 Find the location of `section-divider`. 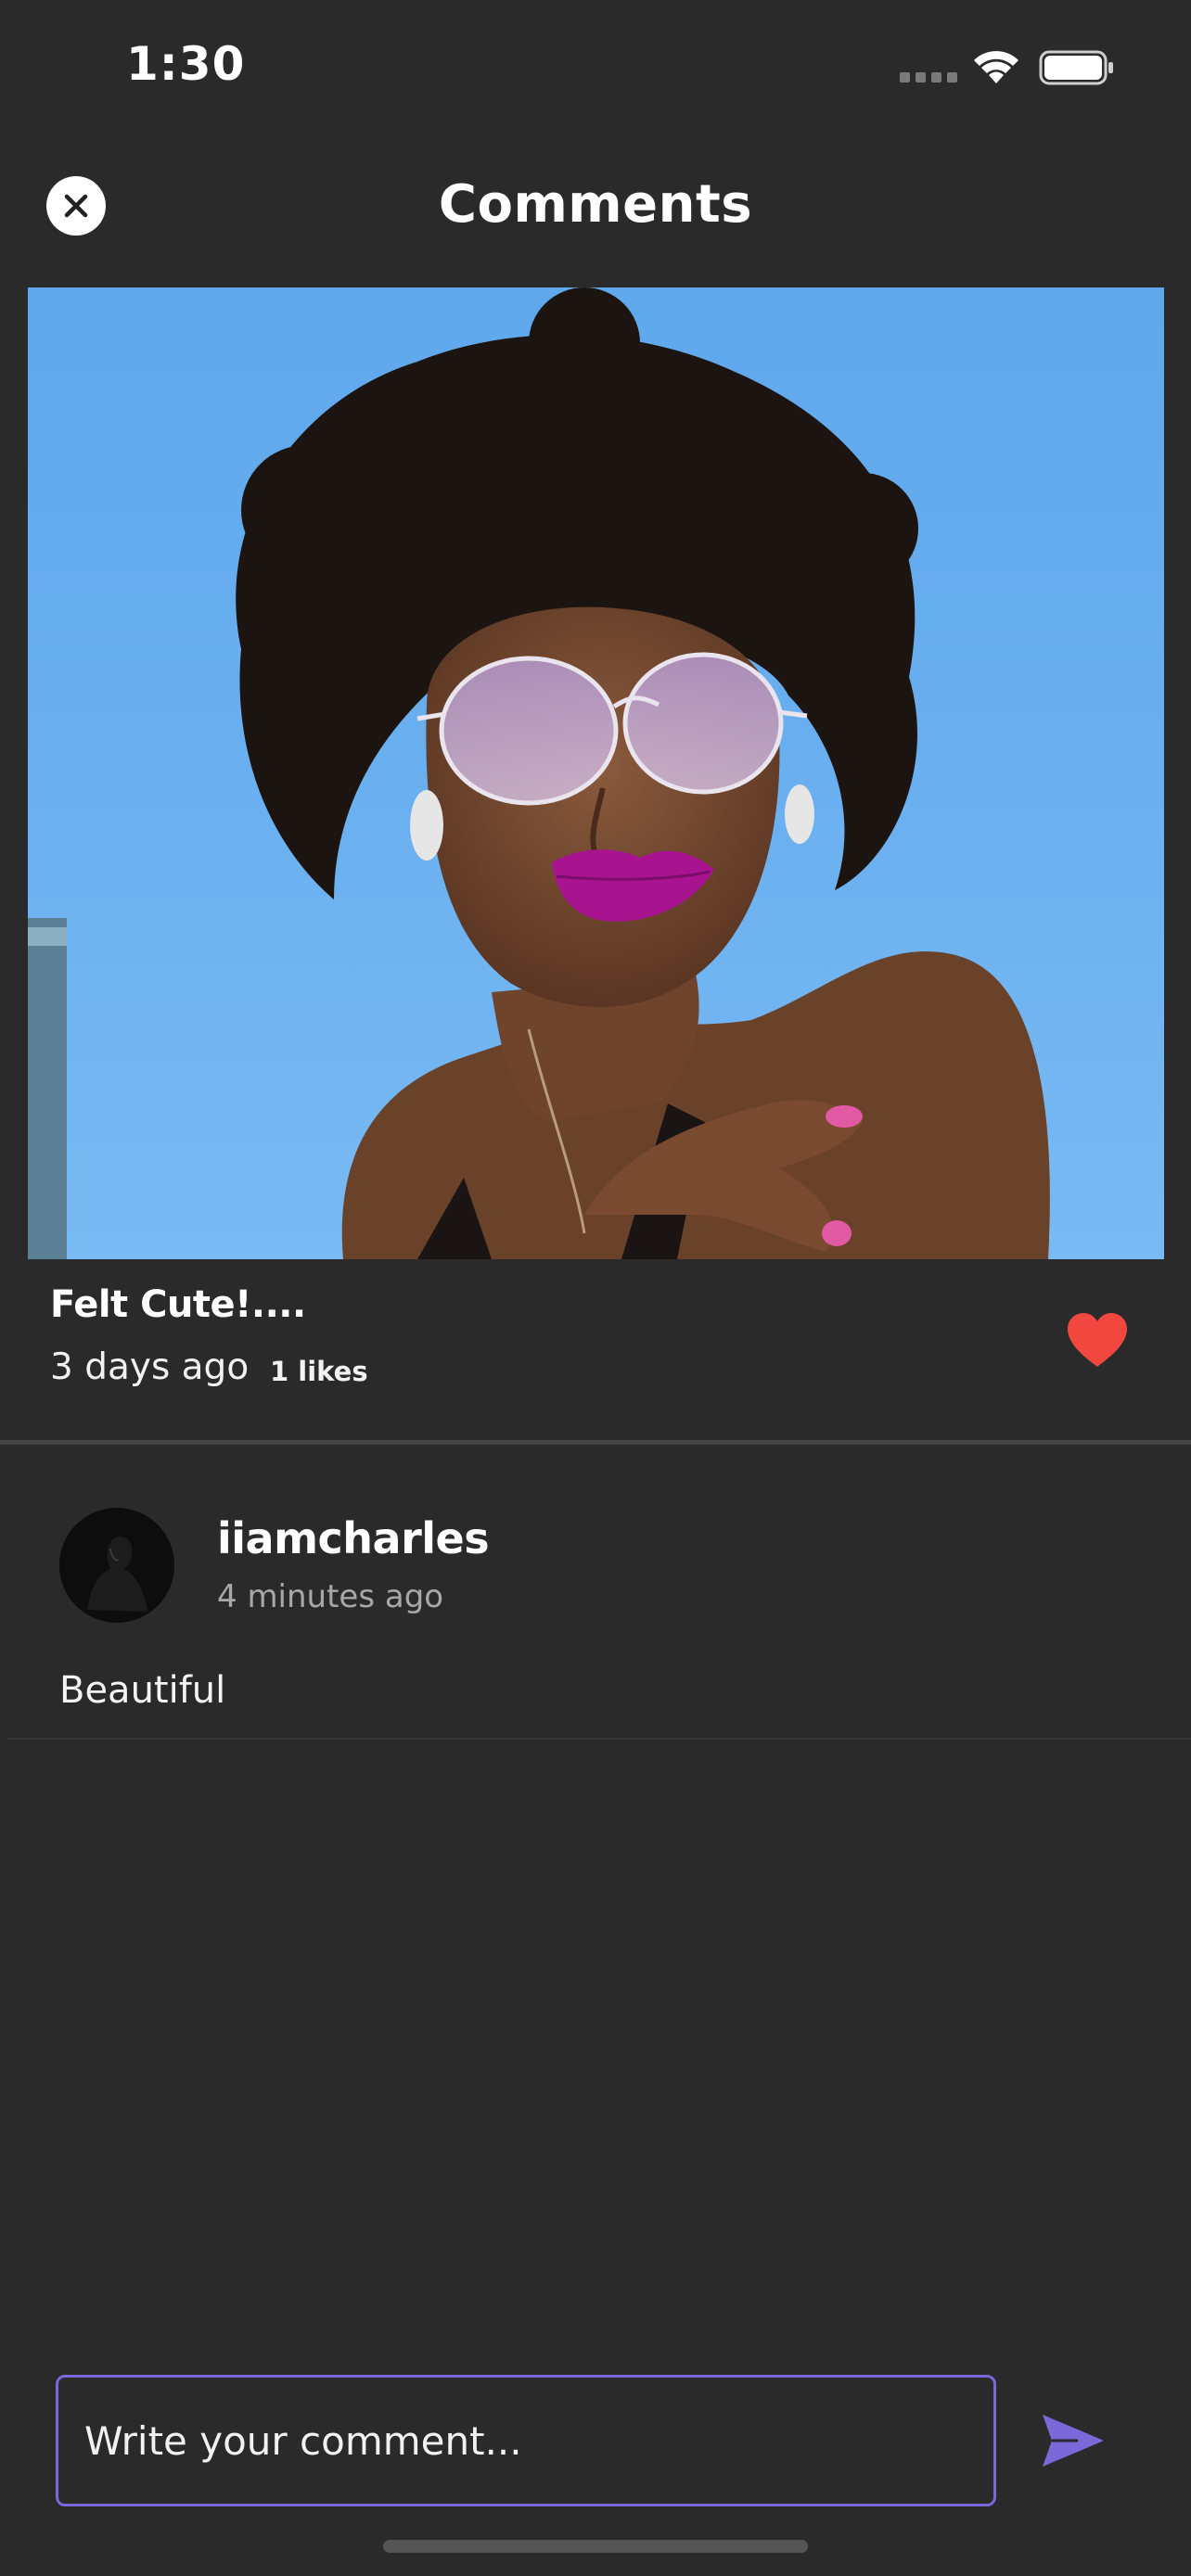

section-divider is located at coordinates (595, 1443).